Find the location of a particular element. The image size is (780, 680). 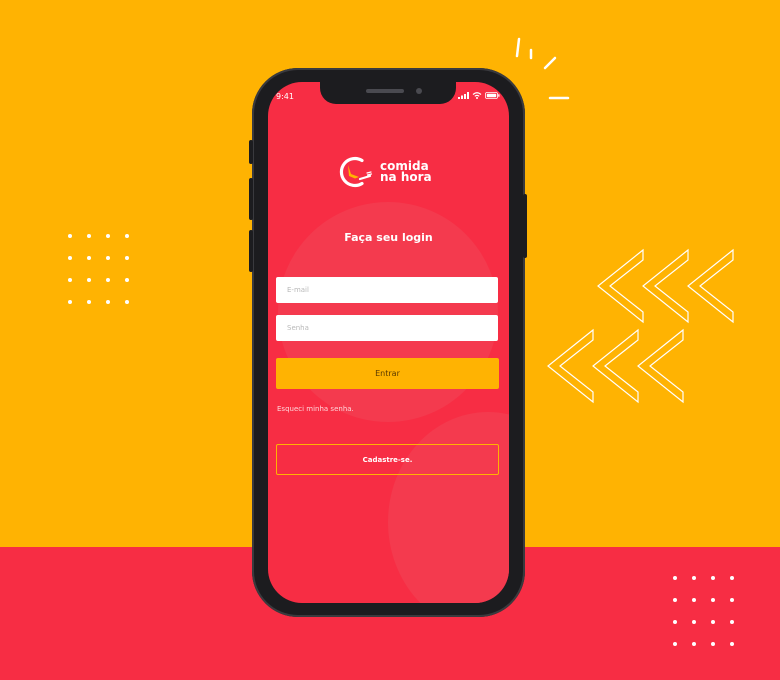

status-bar-icons is located at coordinates (479, 95).